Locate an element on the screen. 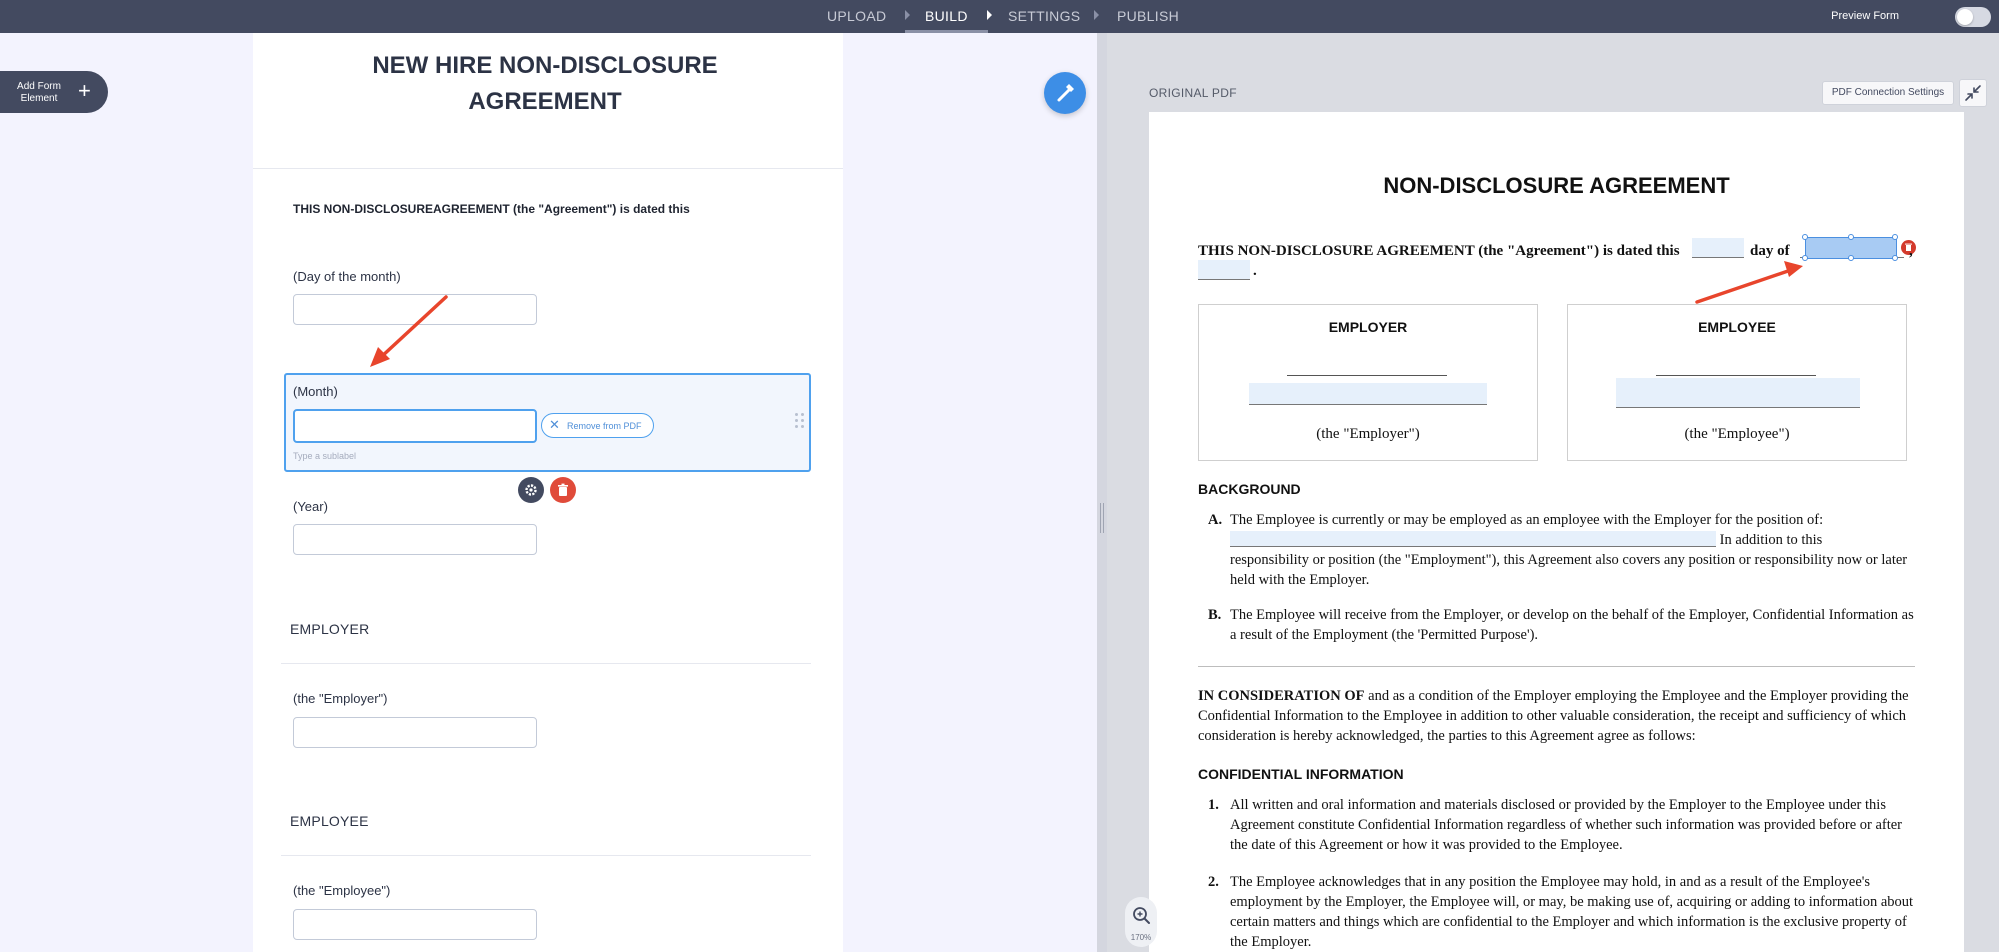 Image resolution: width=1999 pixels, height=952 pixels. pdf-employee-sub: (the "Employee") is located at coordinates (1737, 434).